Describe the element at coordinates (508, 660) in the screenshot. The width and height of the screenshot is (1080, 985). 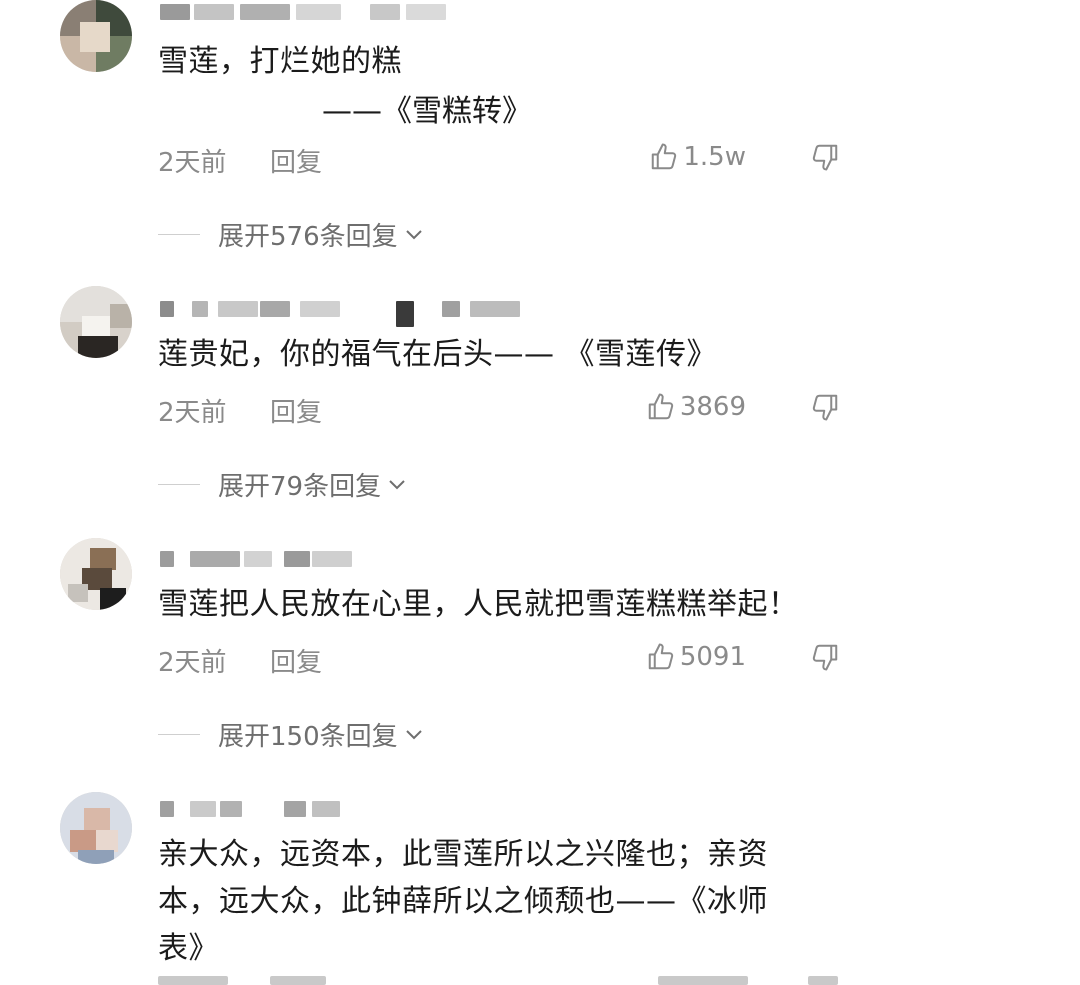
I see `comment-meta: 2天前 回复 5091` at that location.